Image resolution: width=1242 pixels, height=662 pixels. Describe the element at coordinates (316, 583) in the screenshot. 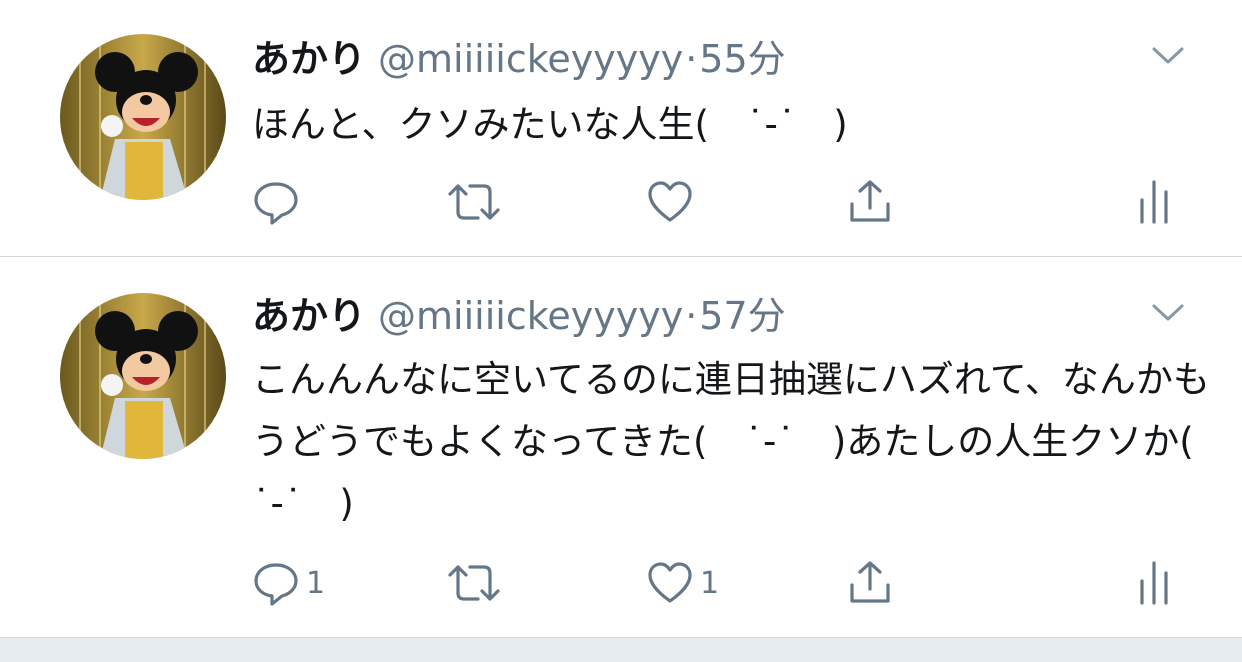

I see `reply-count: 1` at that location.